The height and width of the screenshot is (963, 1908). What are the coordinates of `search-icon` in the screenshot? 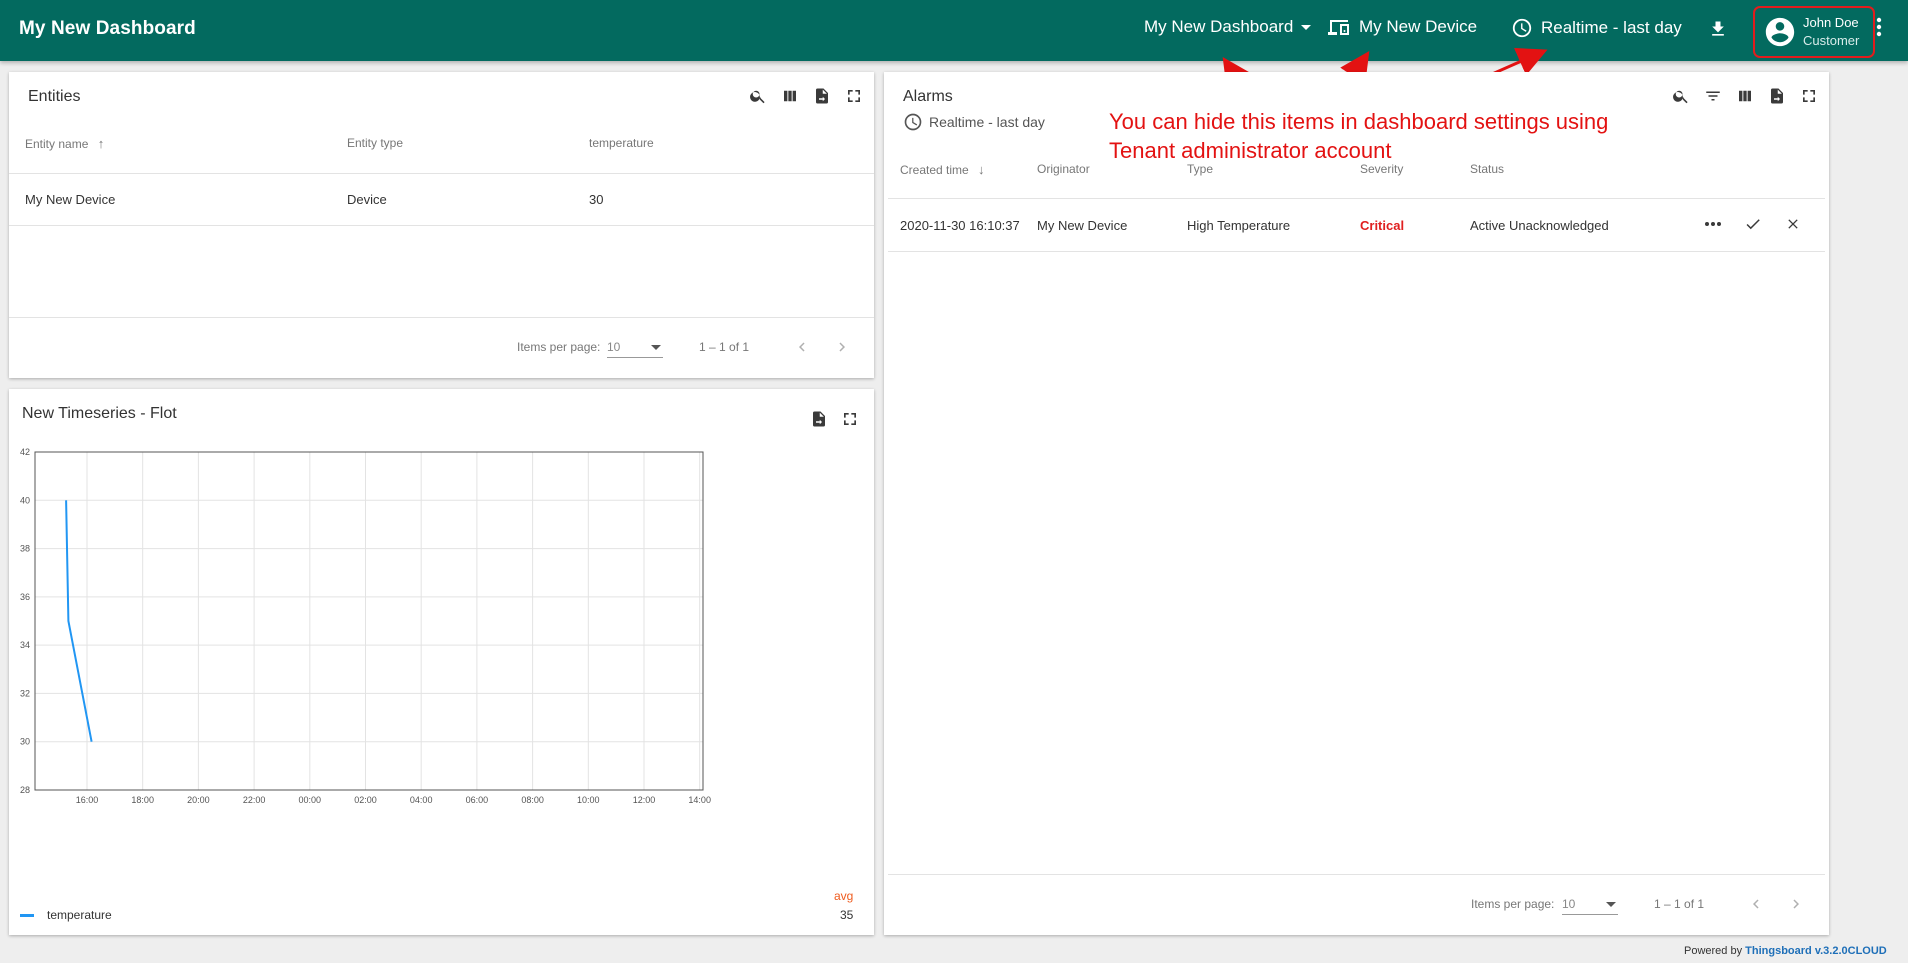 It's located at (1680, 97).